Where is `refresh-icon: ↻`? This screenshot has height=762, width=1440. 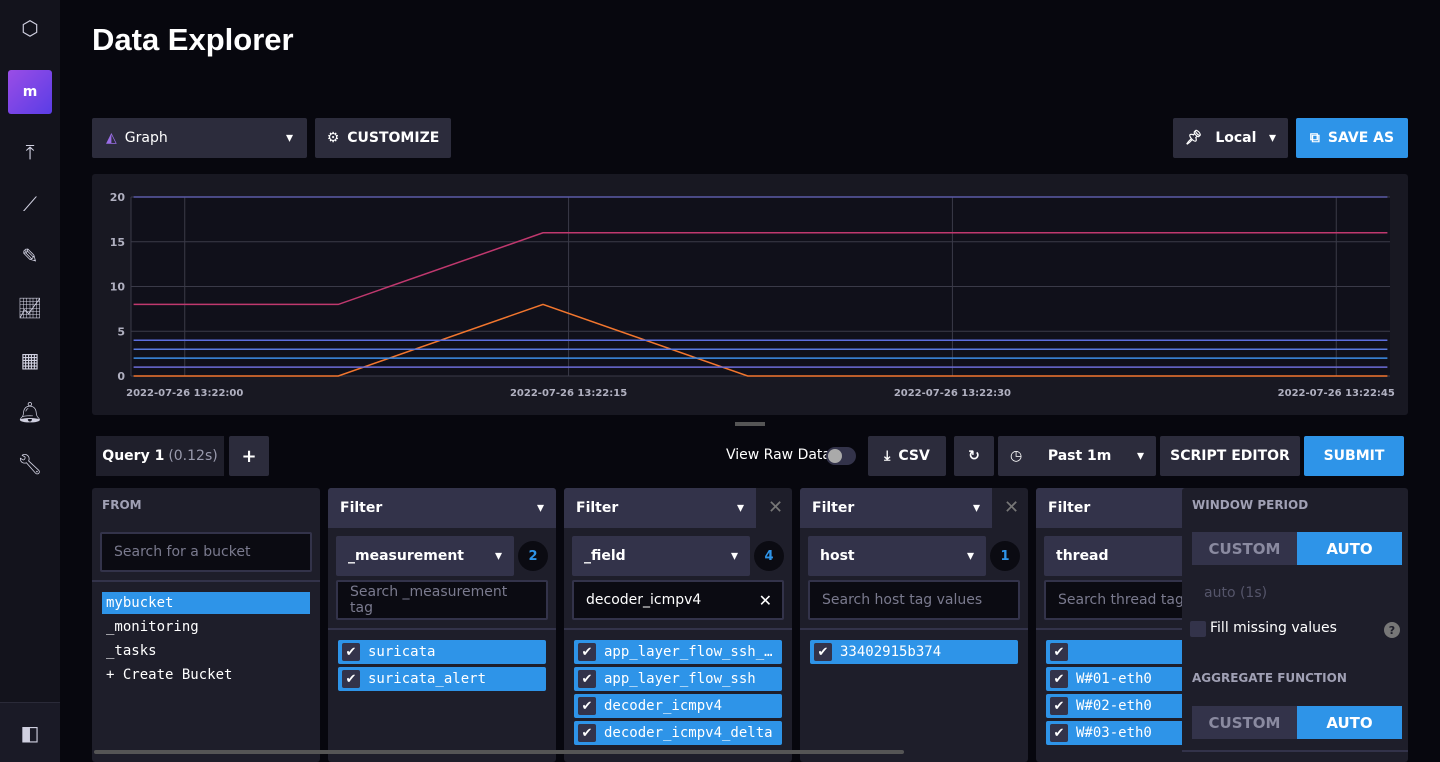 refresh-icon: ↻ is located at coordinates (974, 456).